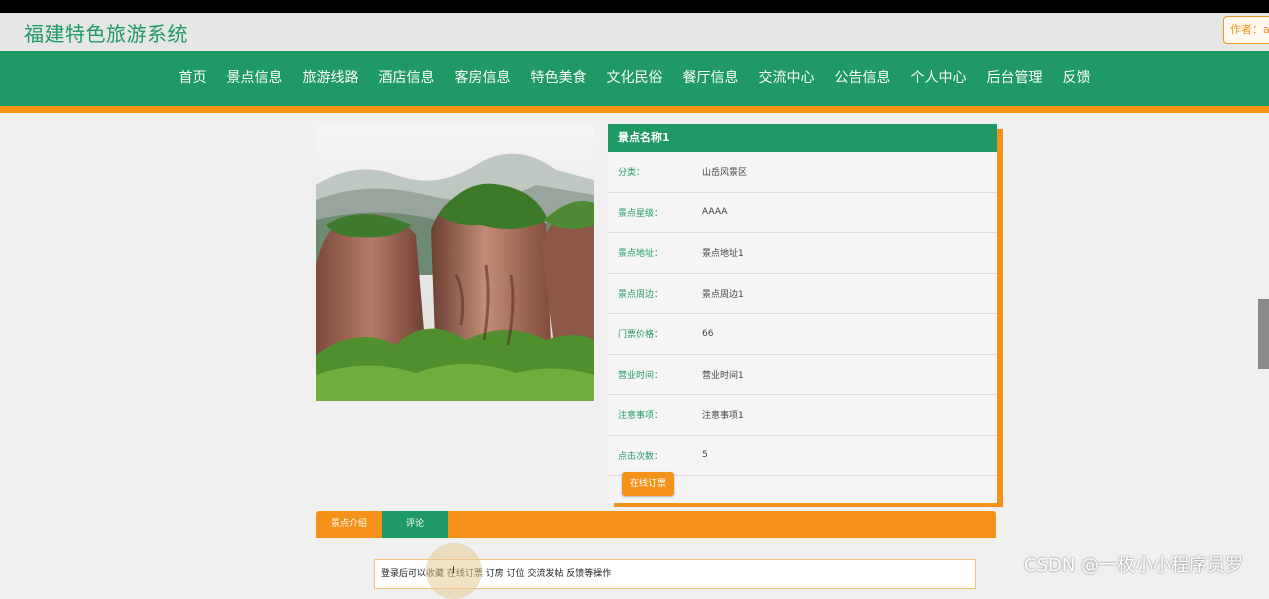 The width and height of the screenshot is (1269, 599). I want to click on detail-value: 5, so click(705, 455).